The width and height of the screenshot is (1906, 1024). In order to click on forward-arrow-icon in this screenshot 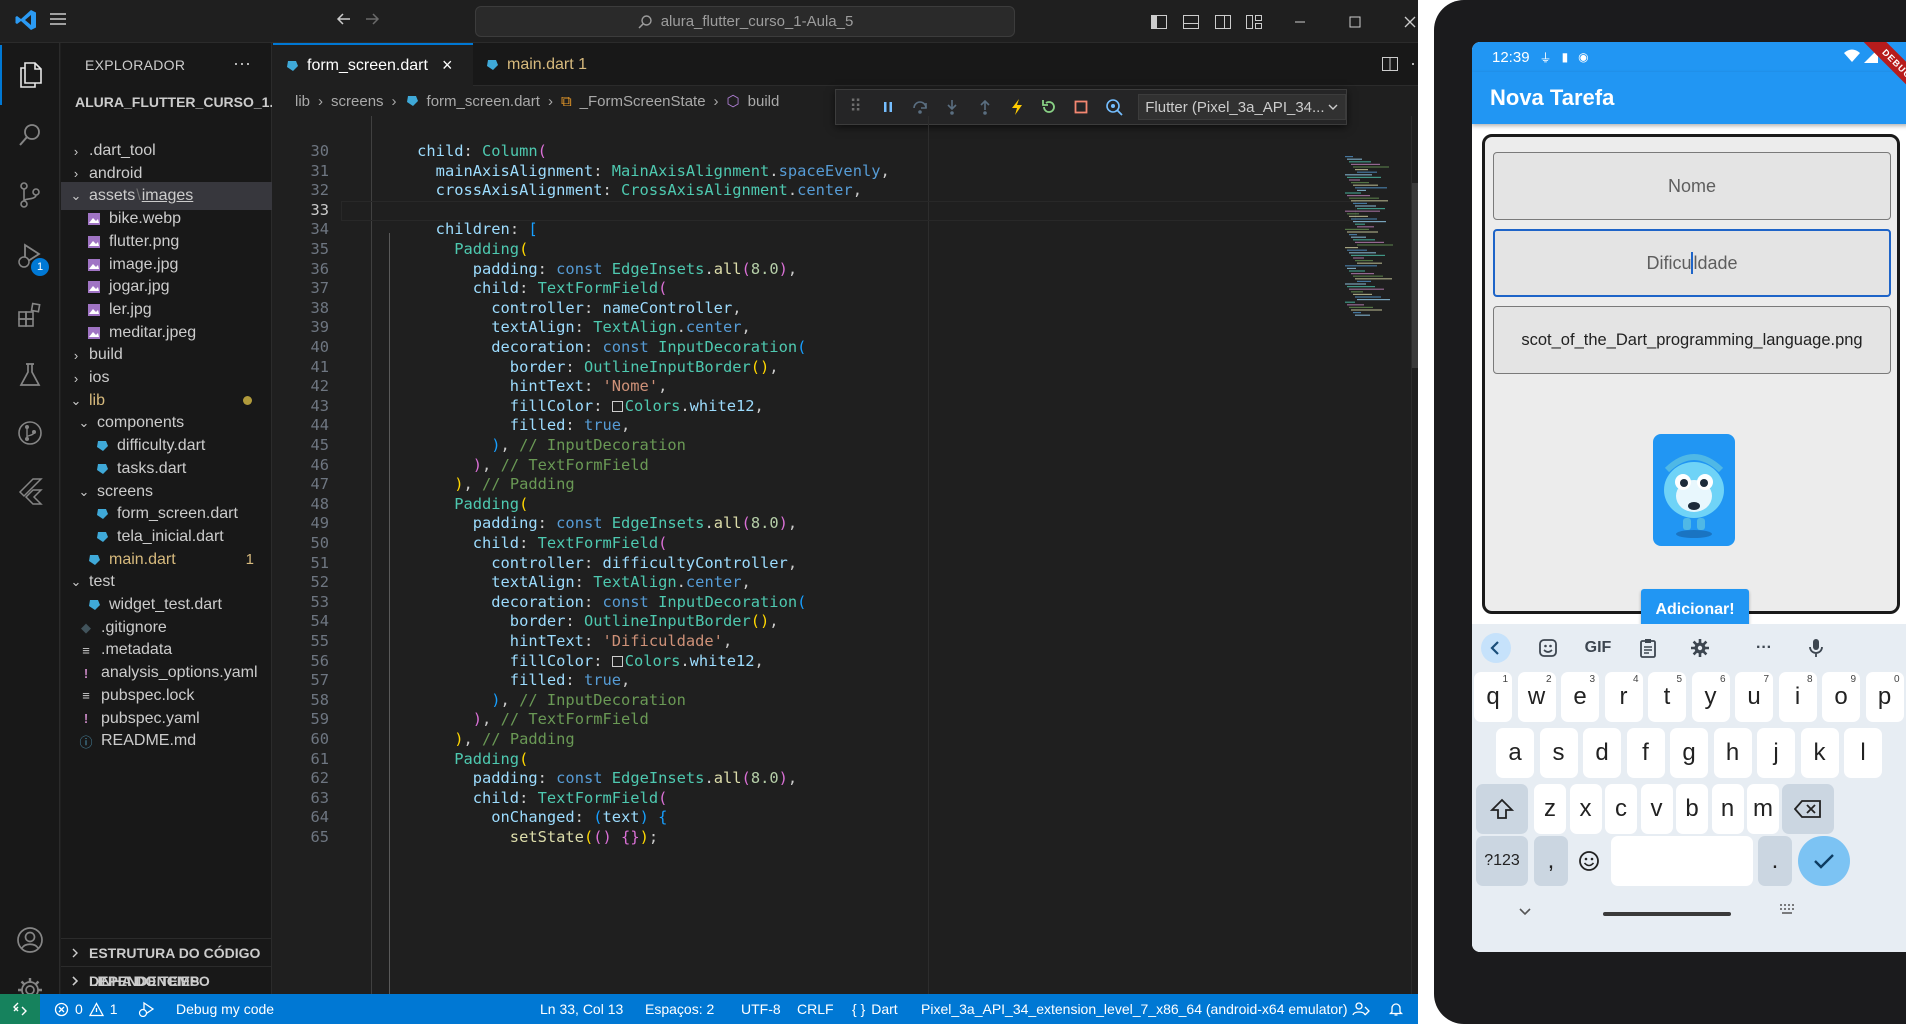, I will do `click(372, 22)`.